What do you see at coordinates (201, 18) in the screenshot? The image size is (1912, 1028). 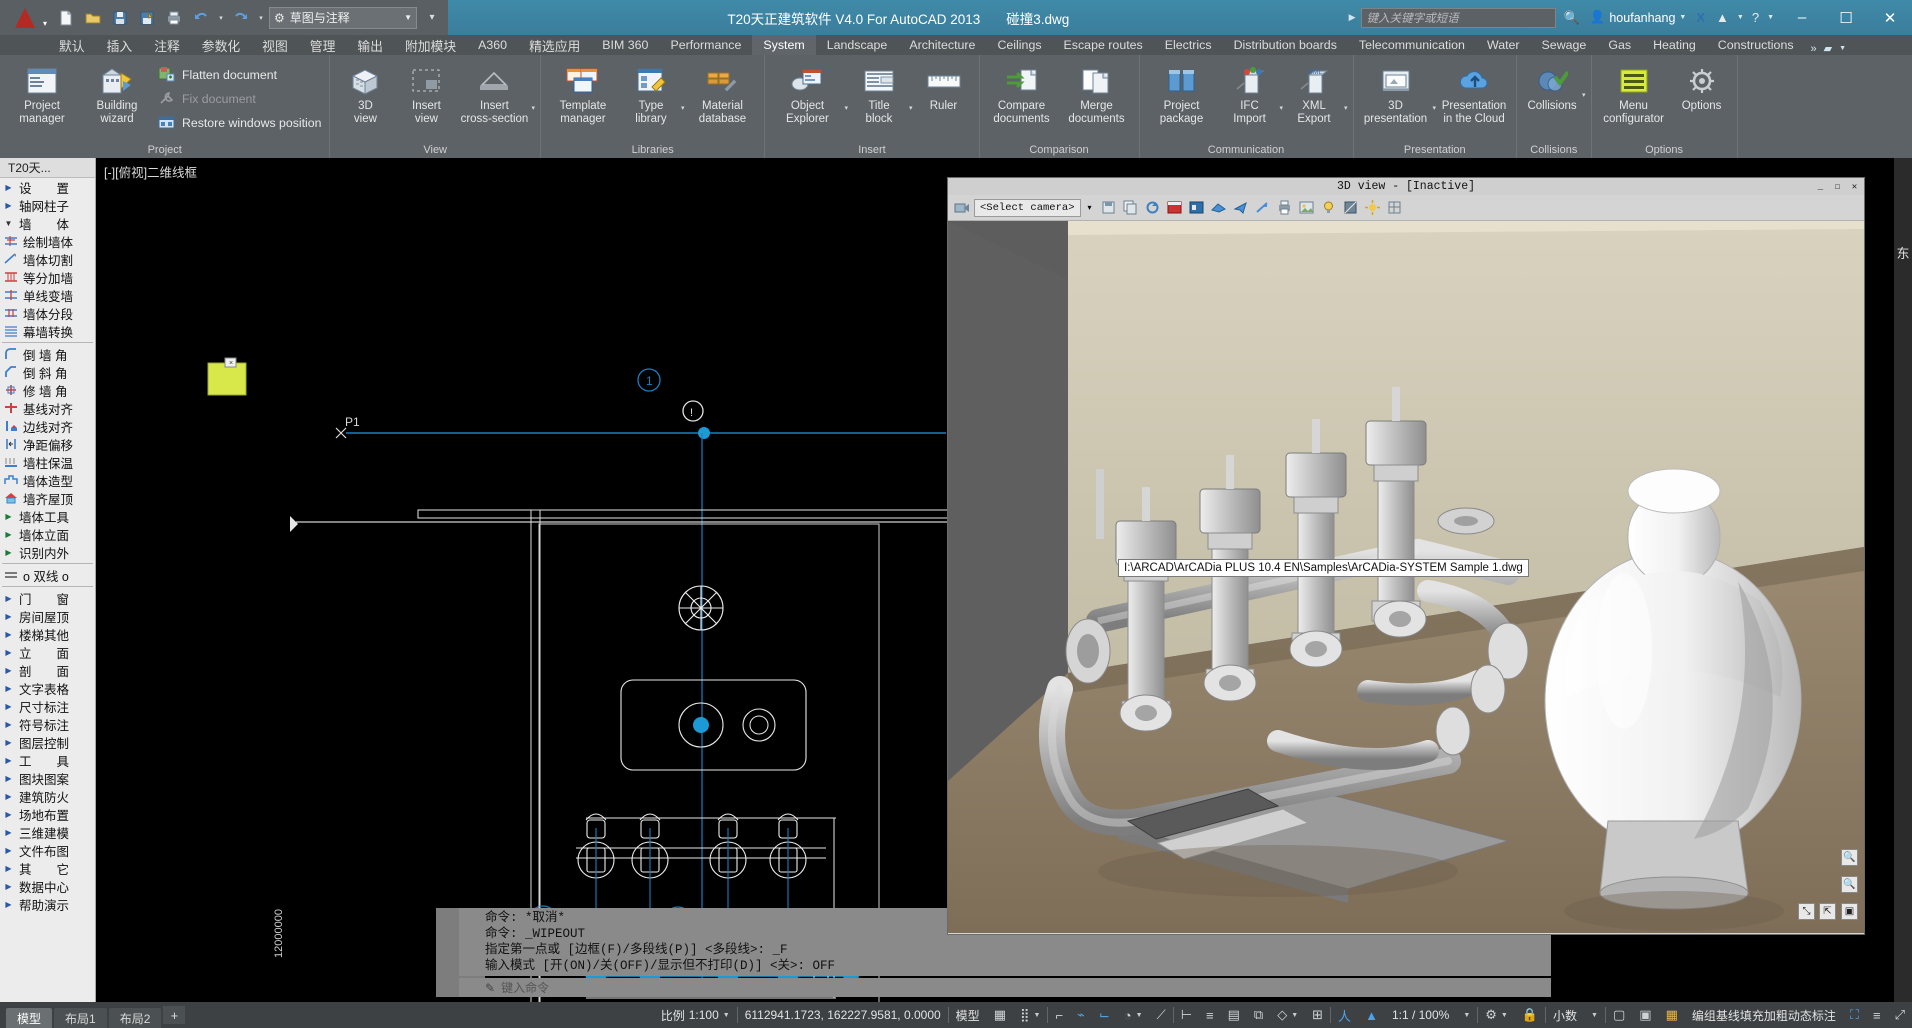 I see `undo-icon` at bounding box center [201, 18].